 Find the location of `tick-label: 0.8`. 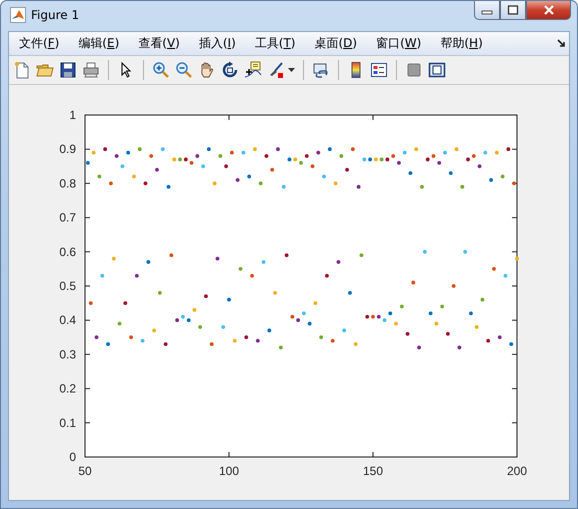

tick-label: 0.8 is located at coordinates (67, 183).